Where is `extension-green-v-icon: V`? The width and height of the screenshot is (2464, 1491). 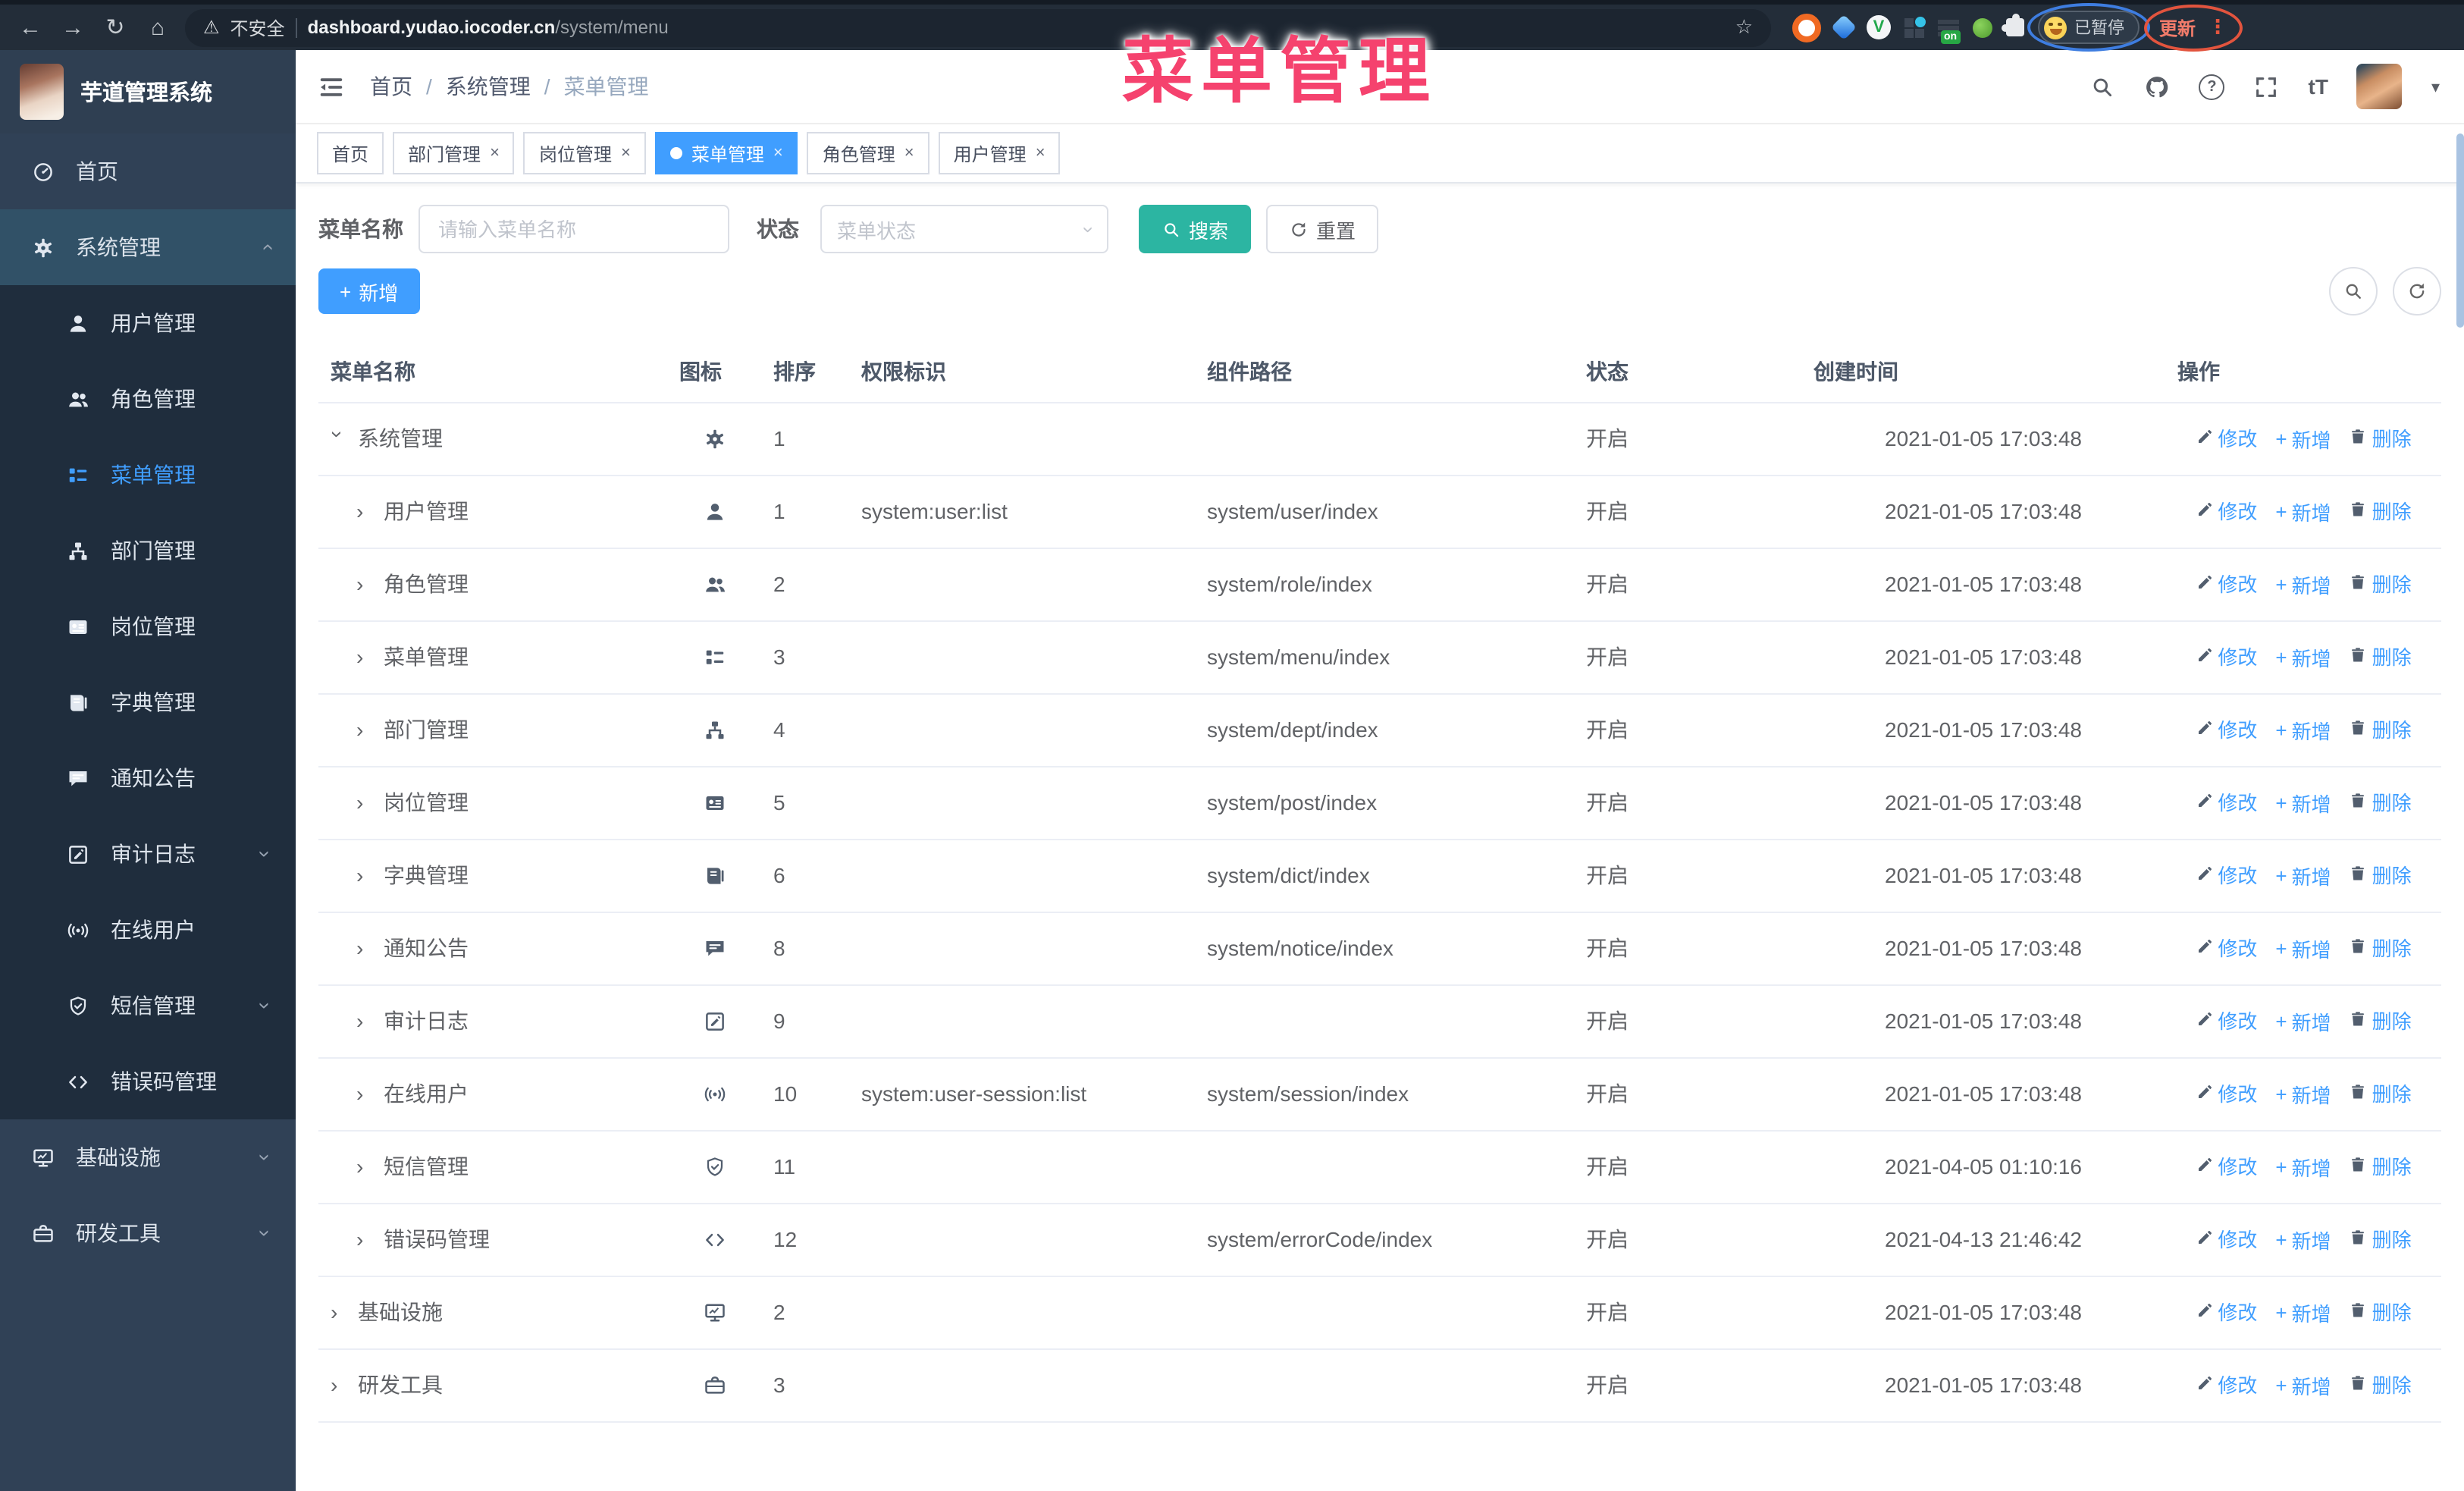
extension-green-v-icon: V is located at coordinates (1879, 27).